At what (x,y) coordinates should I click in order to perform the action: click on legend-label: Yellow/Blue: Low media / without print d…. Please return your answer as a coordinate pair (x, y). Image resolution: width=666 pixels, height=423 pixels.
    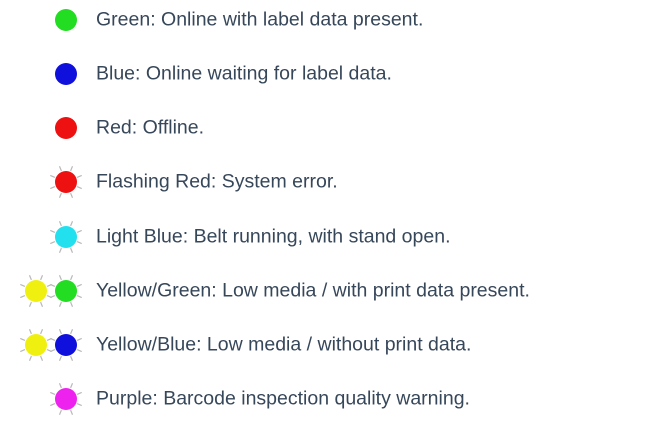
    Looking at the image, I should click on (284, 344).